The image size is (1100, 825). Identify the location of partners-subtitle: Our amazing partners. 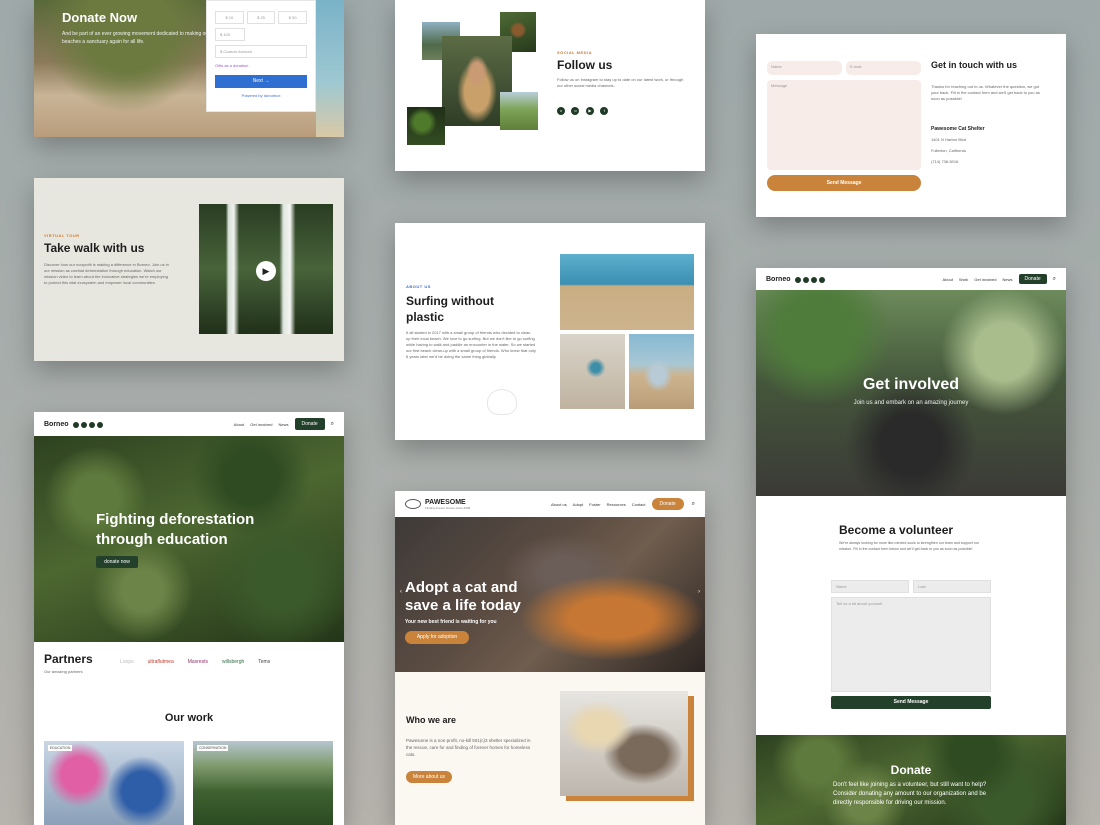
(63, 671).